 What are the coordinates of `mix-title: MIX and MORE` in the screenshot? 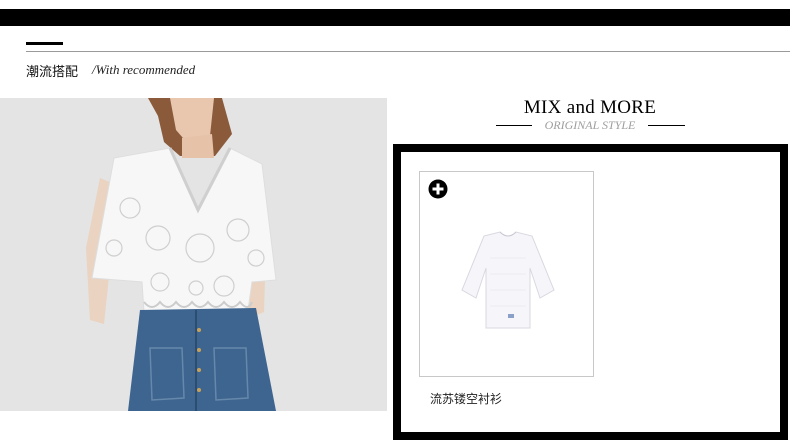 It's located at (590, 107).